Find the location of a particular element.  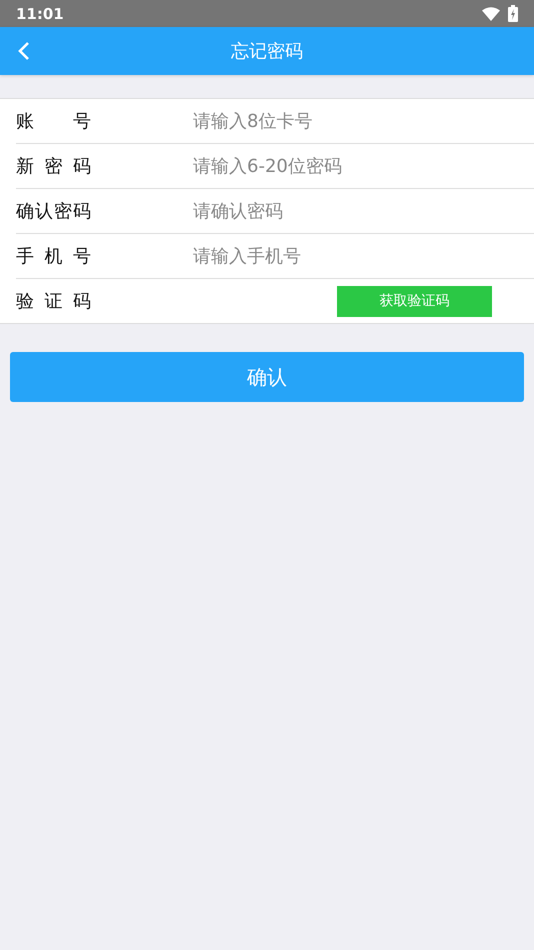

field-label: 账 号 is located at coordinates (53, 121).